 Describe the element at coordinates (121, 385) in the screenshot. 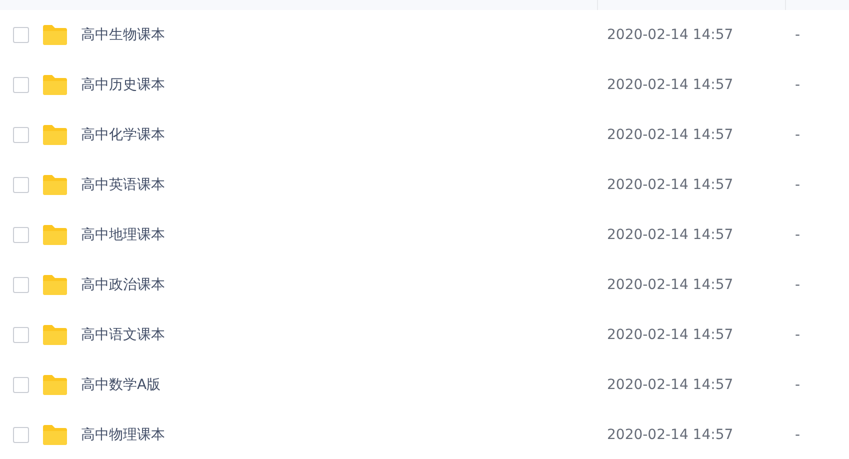

I see `folder-name: 高中数学A版` at that location.